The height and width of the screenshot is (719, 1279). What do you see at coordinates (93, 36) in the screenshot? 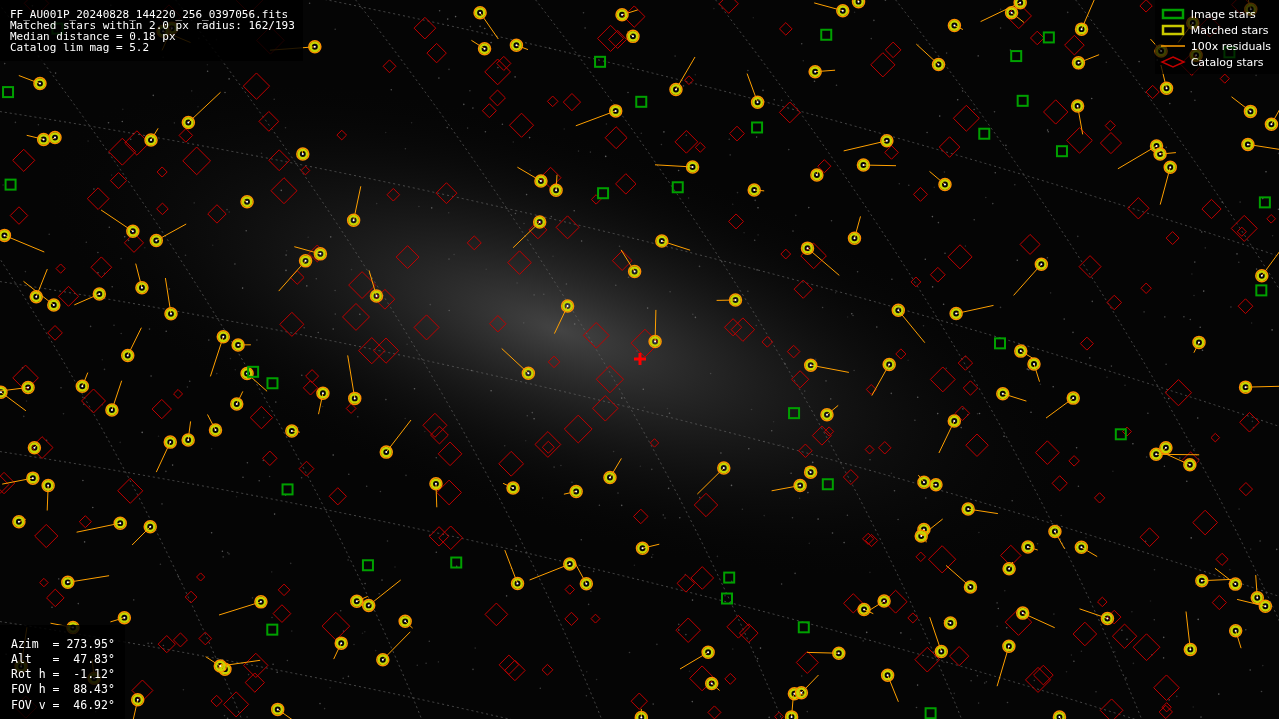
I see `info-line: Median distance = 0.18 px` at bounding box center [93, 36].